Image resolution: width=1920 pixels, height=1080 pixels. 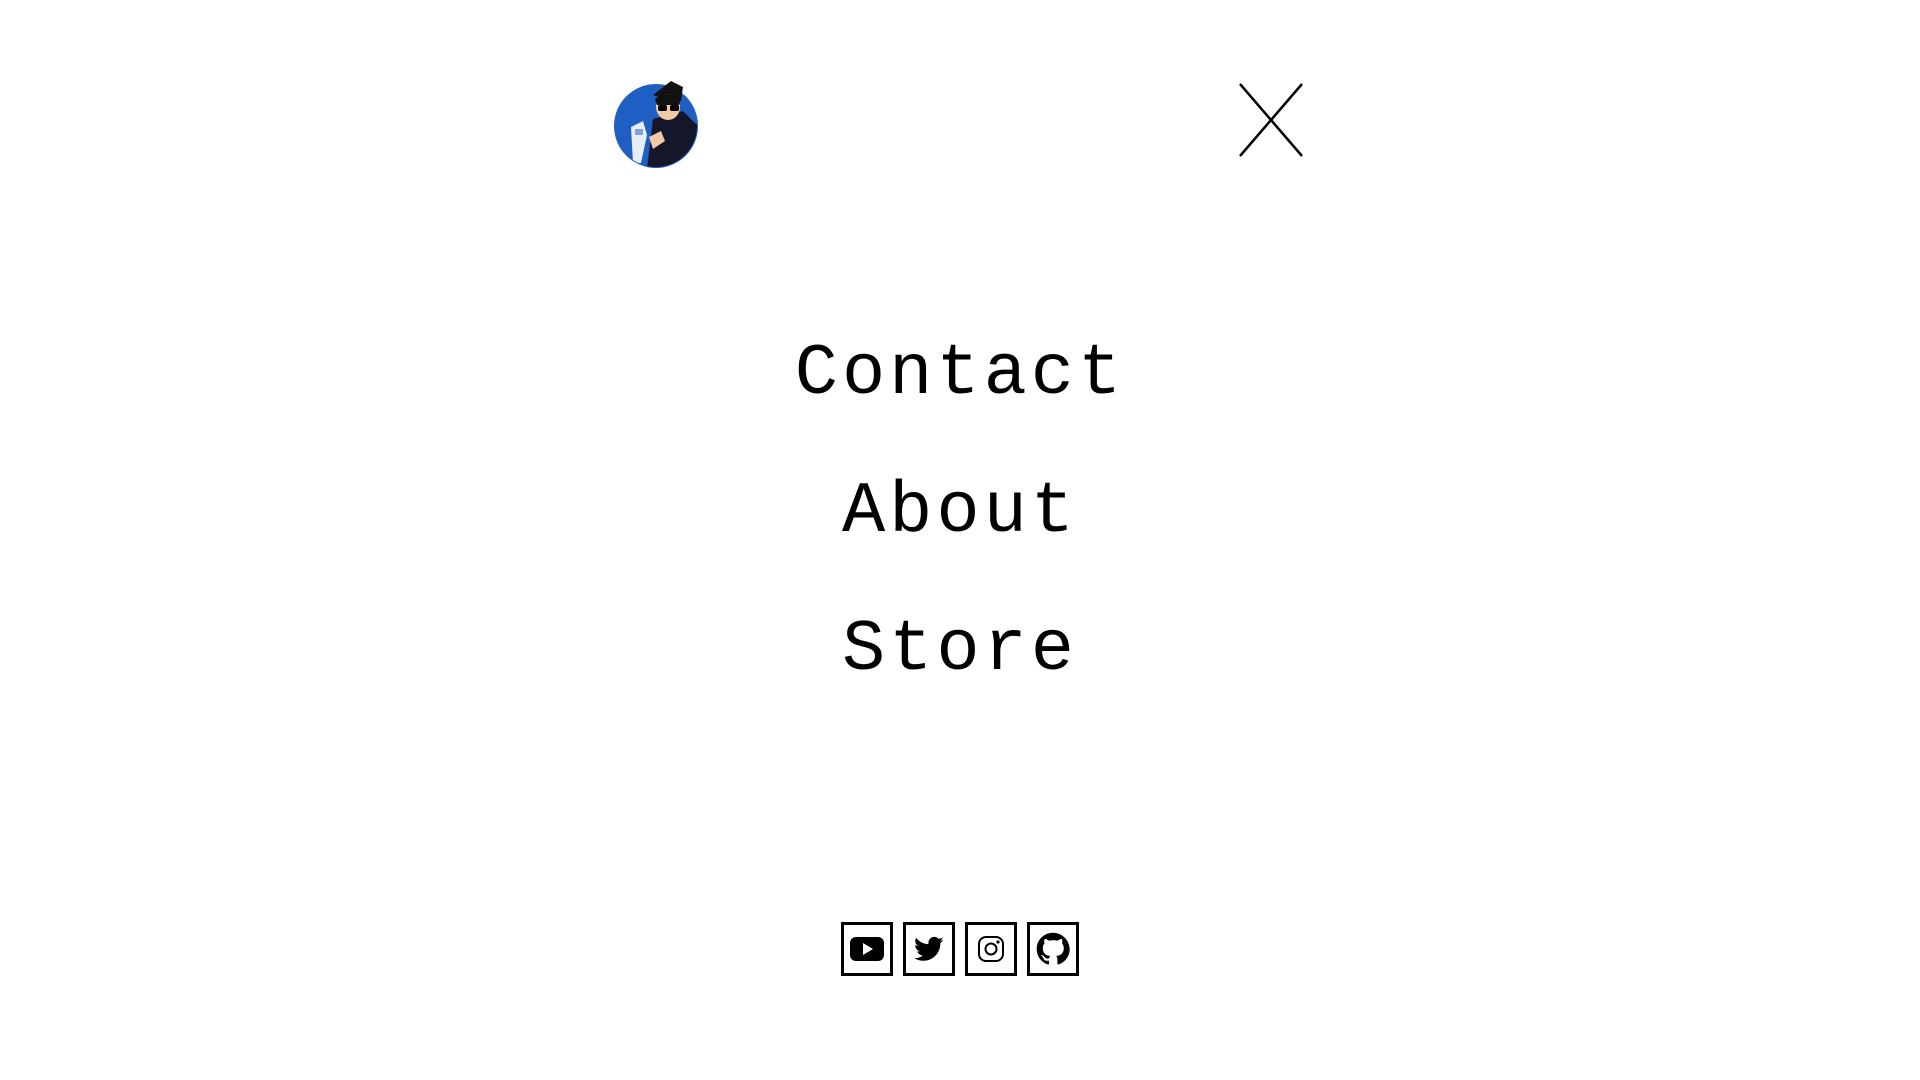 I want to click on twitter-icon, so click(x=929, y=948).